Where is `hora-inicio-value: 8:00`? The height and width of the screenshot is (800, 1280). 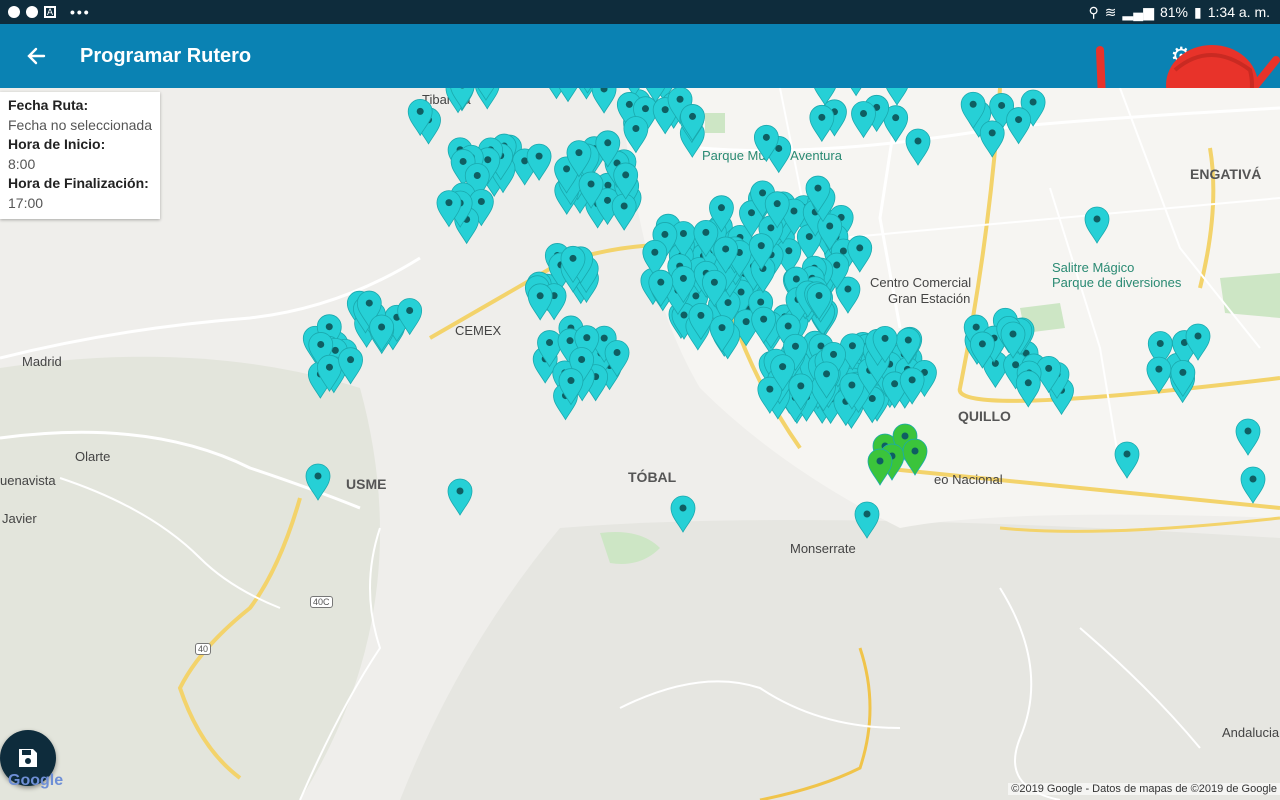
hora-inicio-value: 8:00 is located at coordinates (80, 165).